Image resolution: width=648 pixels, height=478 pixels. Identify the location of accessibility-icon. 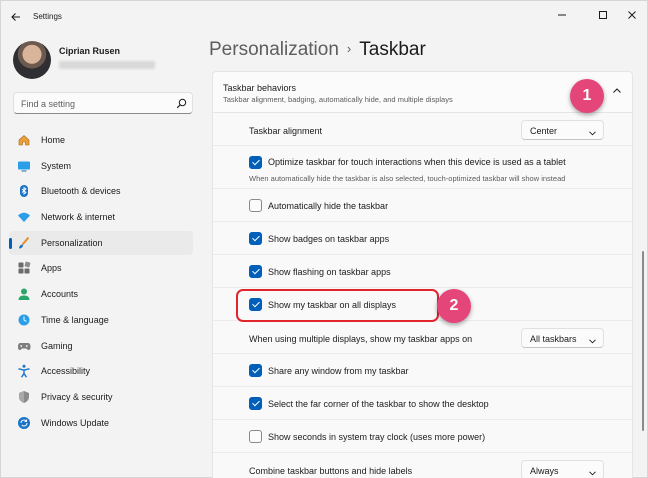
(24, 371).